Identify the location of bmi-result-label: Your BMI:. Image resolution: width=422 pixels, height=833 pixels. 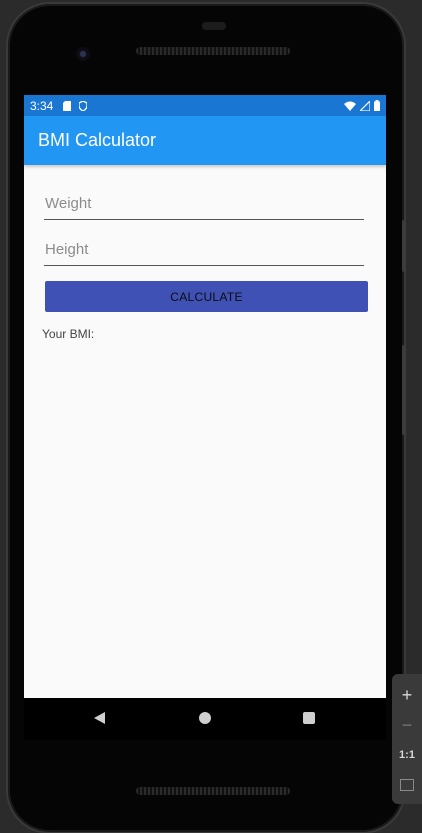
(68, 334).